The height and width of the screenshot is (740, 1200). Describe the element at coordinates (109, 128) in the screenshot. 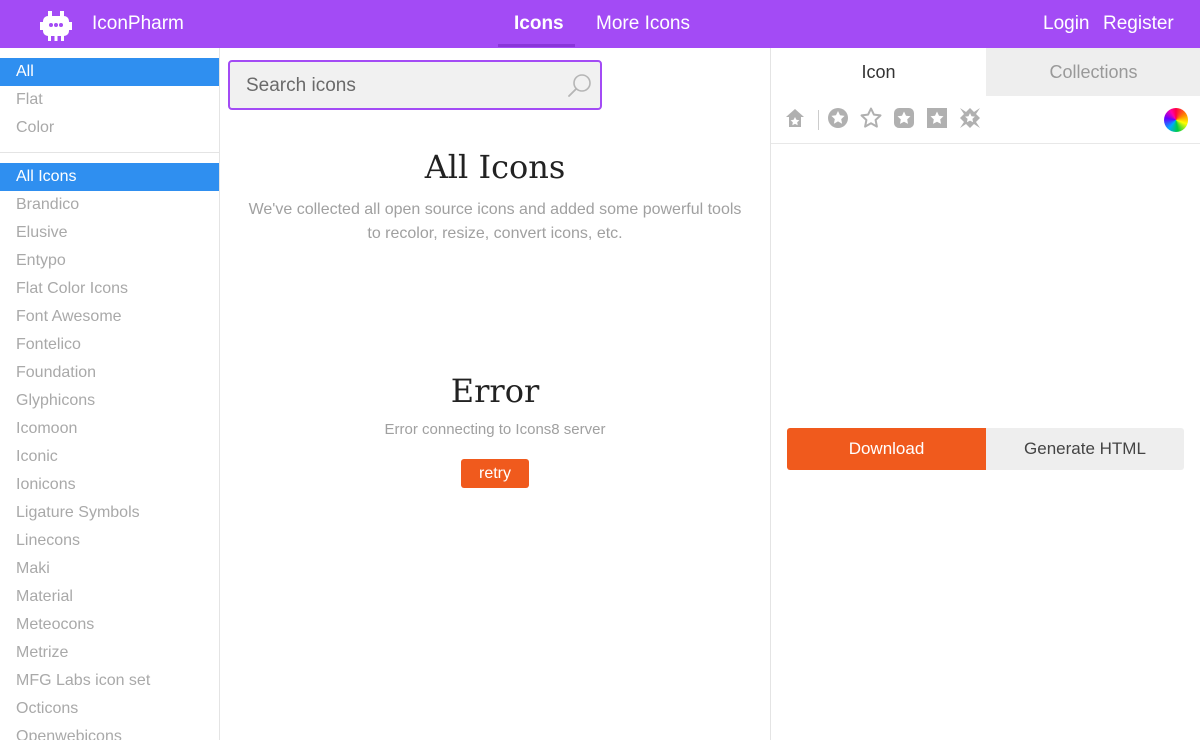

I see `filter-color: Color` at that location.